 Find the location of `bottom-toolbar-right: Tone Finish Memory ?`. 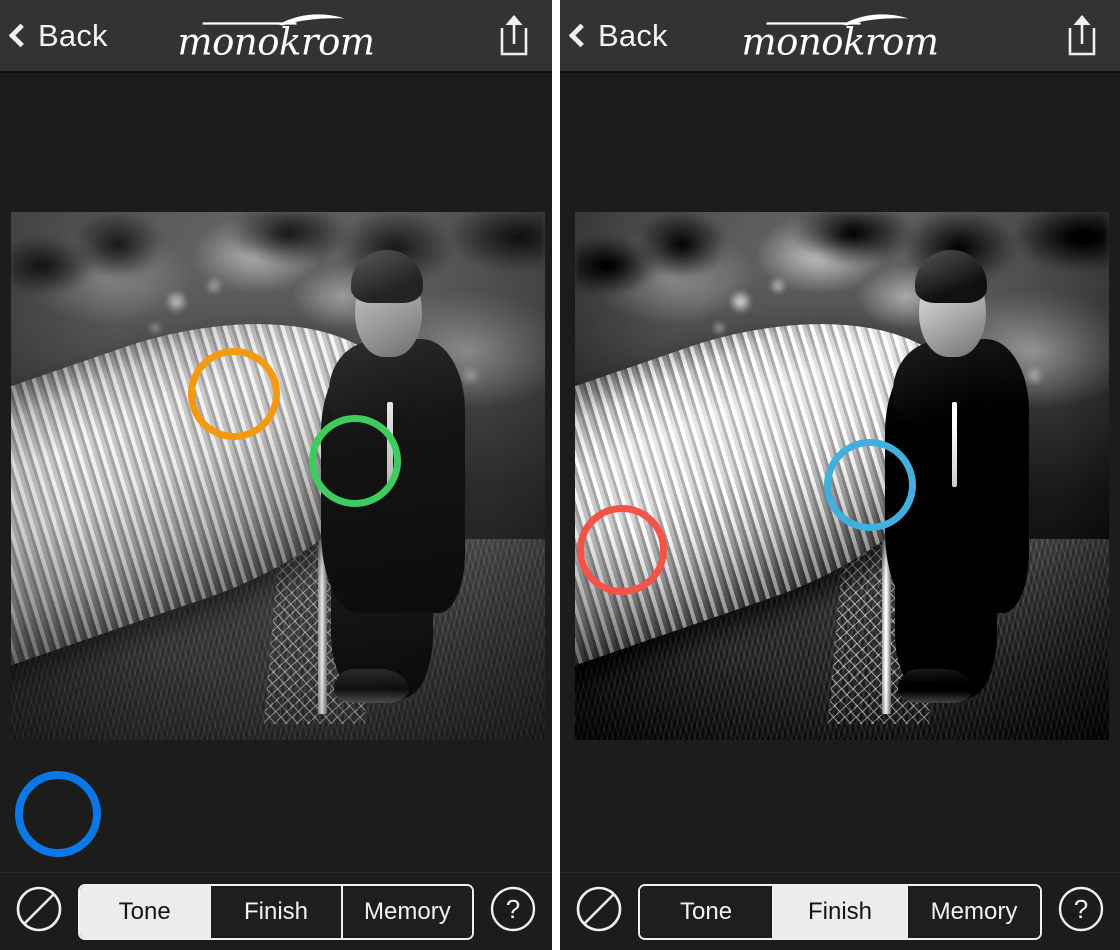

bottom-toolbar-right: Tone Finish Memory ? is located at coordinates (840, 911).